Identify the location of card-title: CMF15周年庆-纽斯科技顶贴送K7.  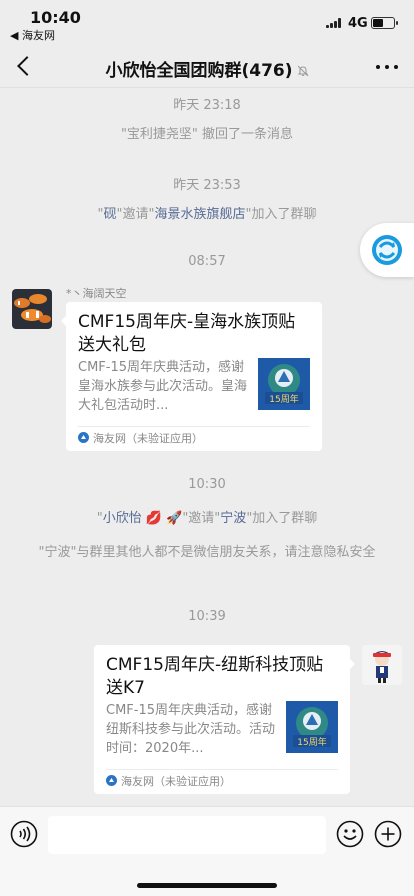
(215, 676).